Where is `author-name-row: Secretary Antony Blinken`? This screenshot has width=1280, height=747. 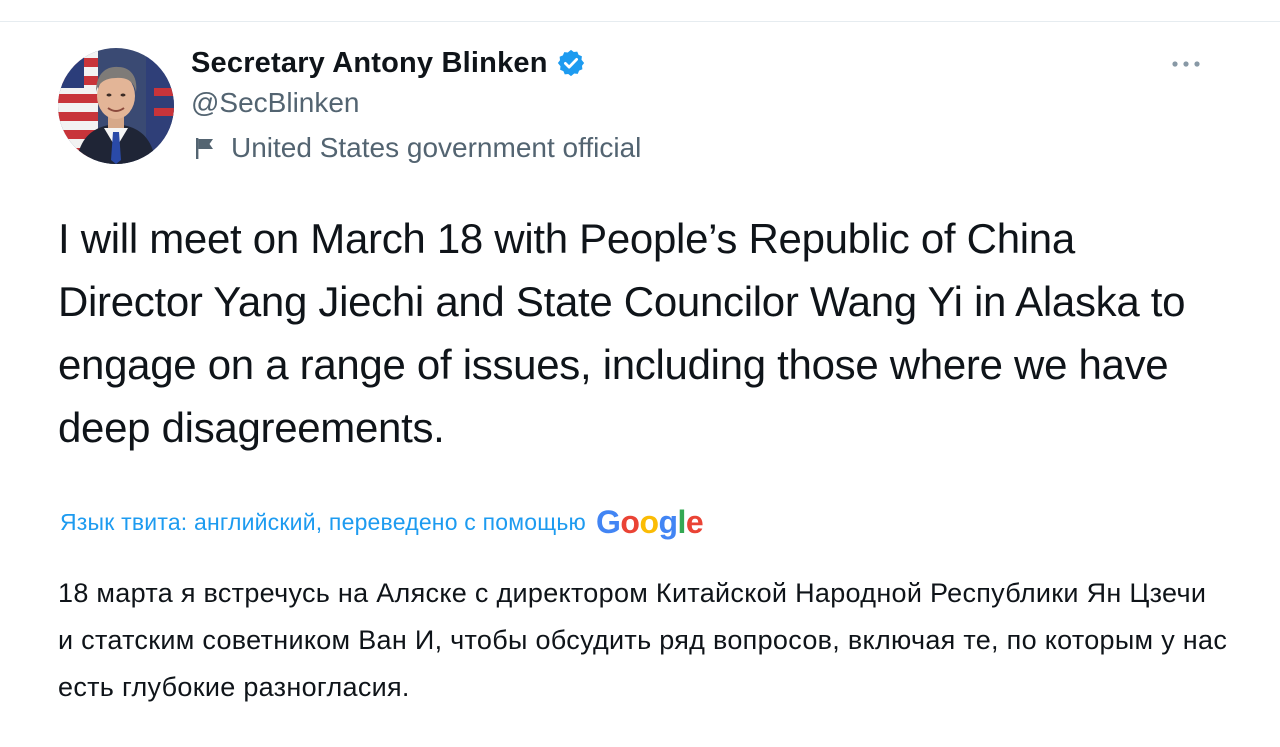 author-name-row: Secretary Antony Blinken is located at coordinates (416, 63).